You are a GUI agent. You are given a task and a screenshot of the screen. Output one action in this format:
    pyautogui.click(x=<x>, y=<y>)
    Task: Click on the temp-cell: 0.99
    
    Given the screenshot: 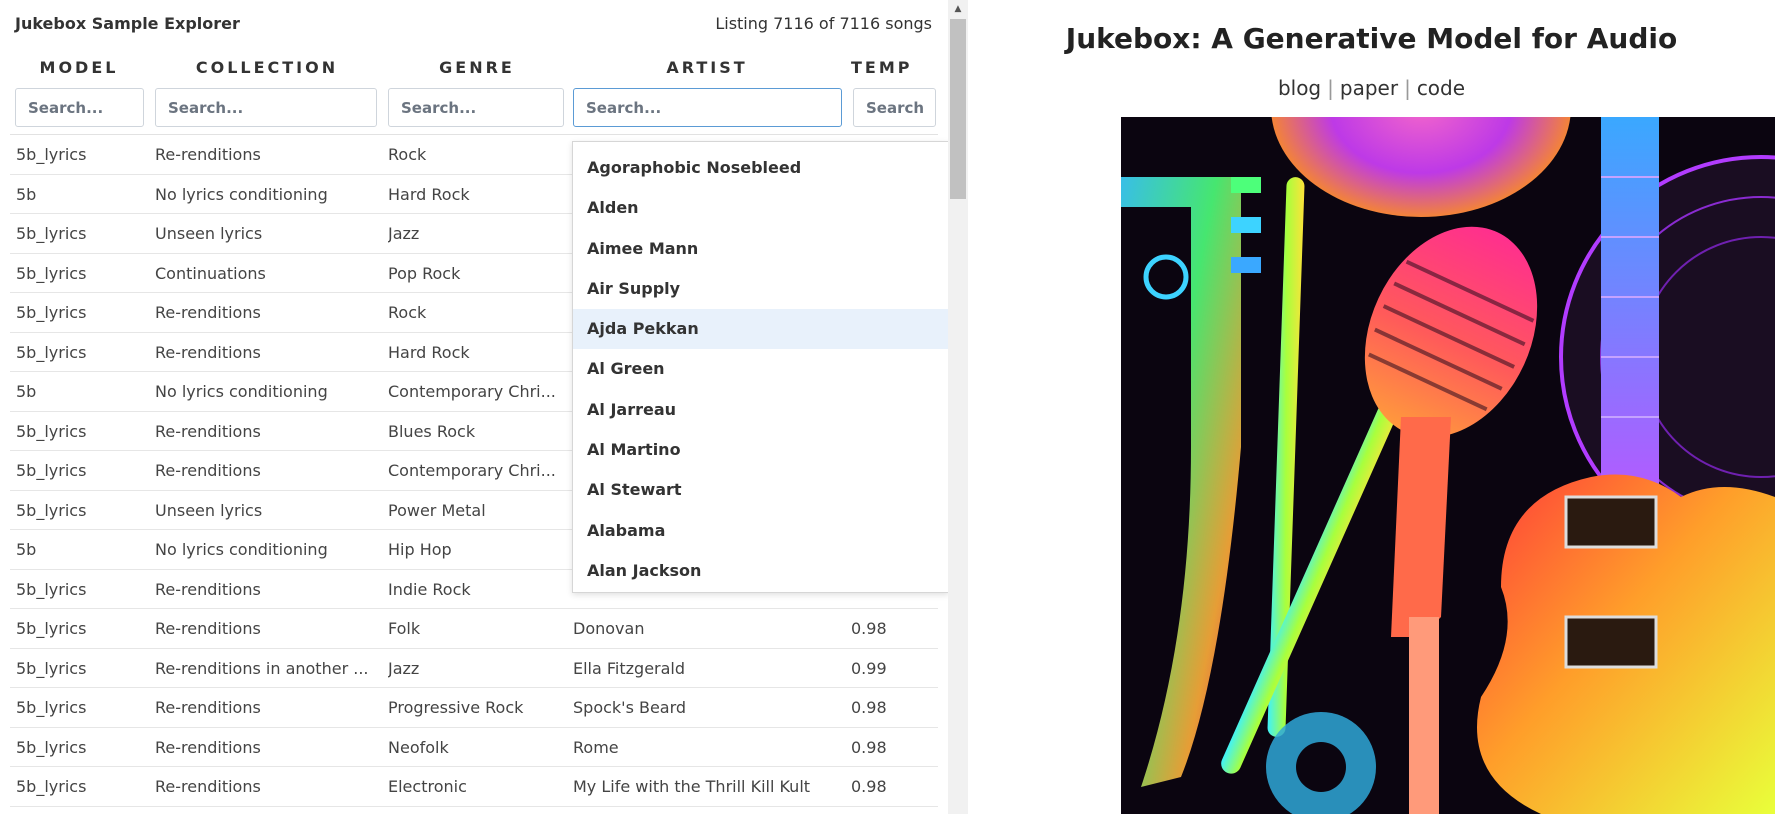 What is the action you would take?
    pyautogui.click(x=869, y=668)
    